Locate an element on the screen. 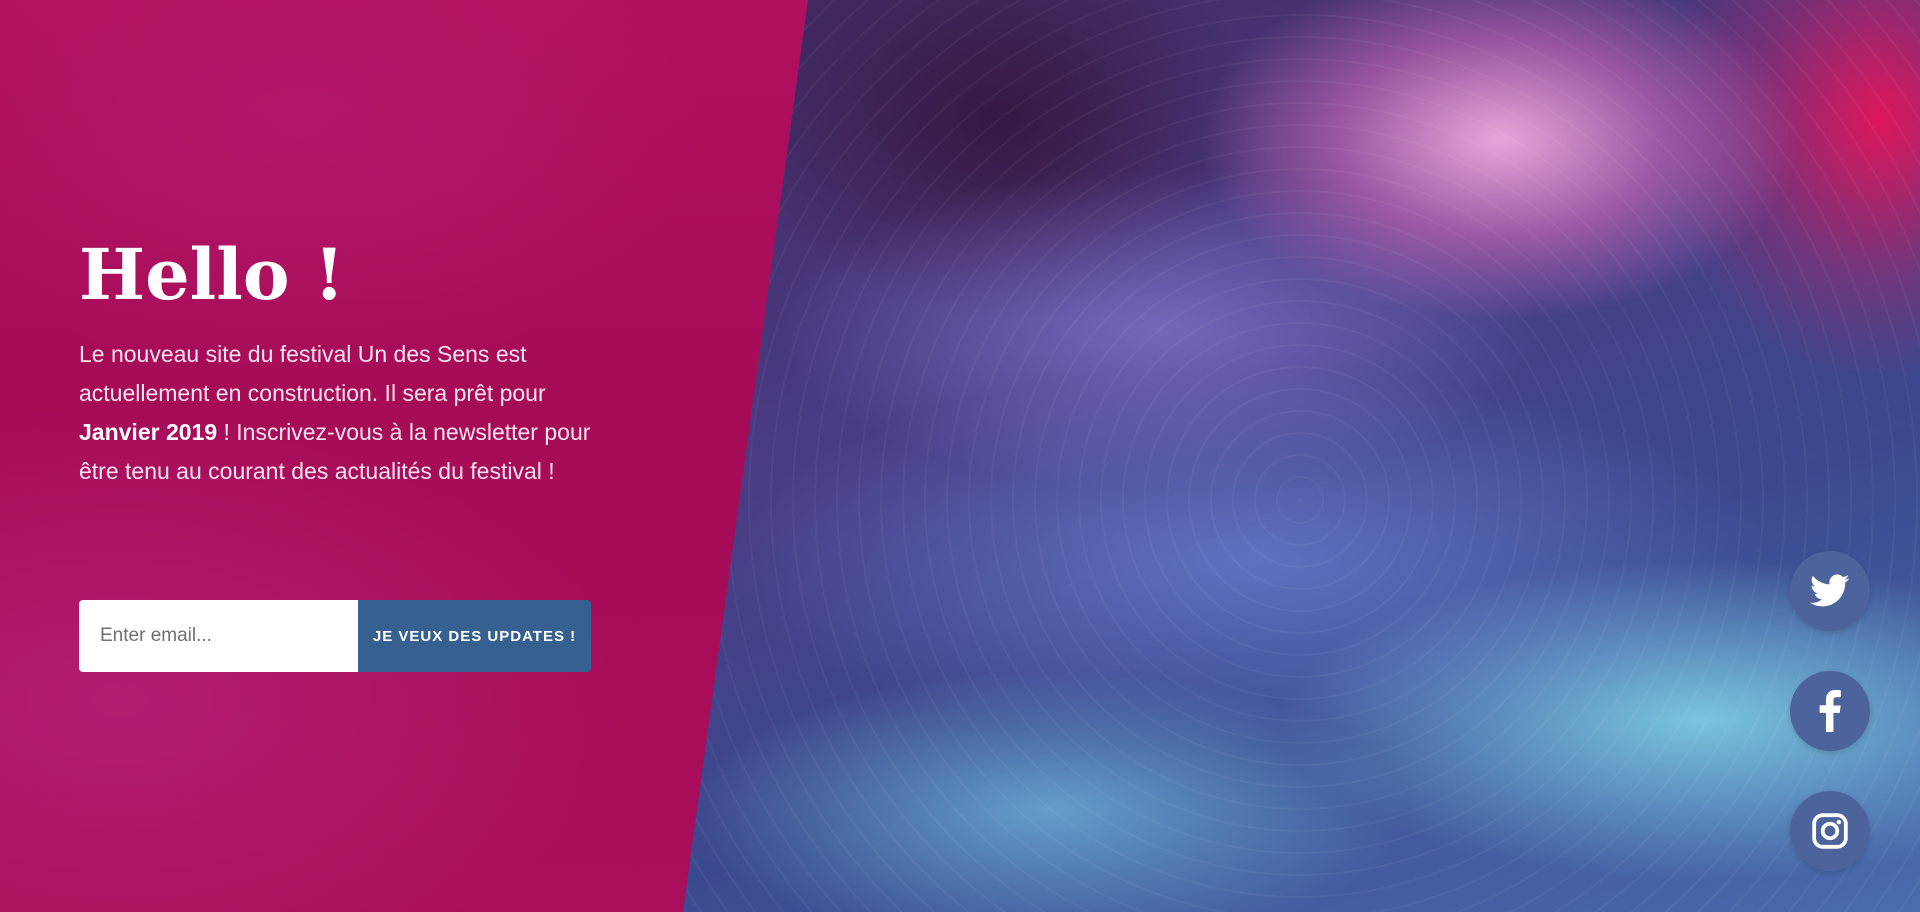 This screenshot has width=1920, height=912. newsletter-form: JE VEUX DES UPDATES ! is located at coordinates (335, 636).